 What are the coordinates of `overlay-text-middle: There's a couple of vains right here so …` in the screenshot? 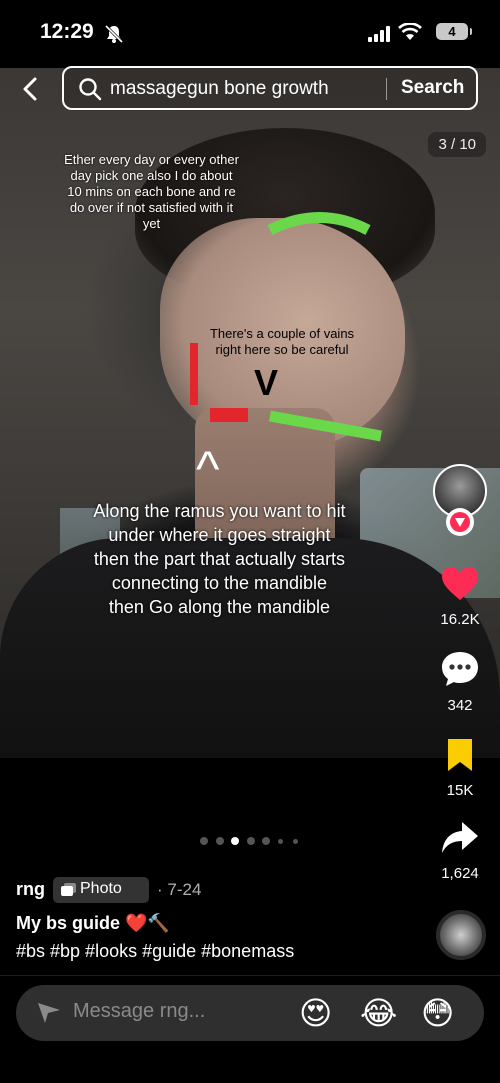 It's located at (282, 341).